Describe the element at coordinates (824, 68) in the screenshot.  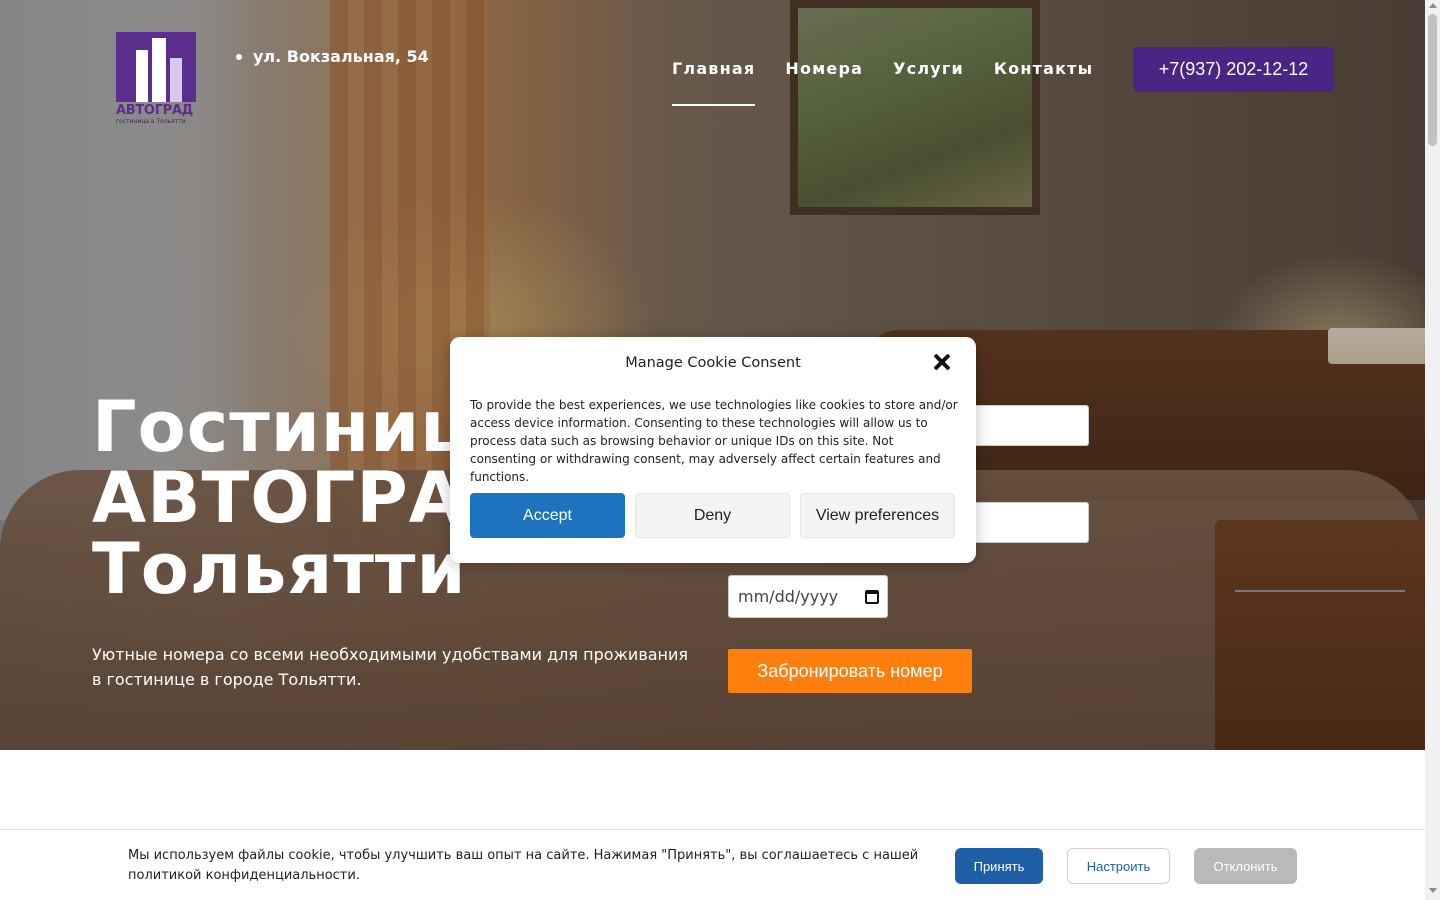
I see `nav-item-rooms: Номера` at that location.